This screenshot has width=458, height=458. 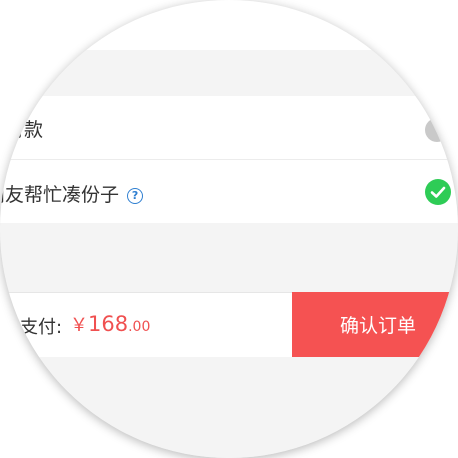 What do you see at coordinates (437, 130) in the screenshot?
I see `radio-unselected-icon` at bounding box center [437, 130].